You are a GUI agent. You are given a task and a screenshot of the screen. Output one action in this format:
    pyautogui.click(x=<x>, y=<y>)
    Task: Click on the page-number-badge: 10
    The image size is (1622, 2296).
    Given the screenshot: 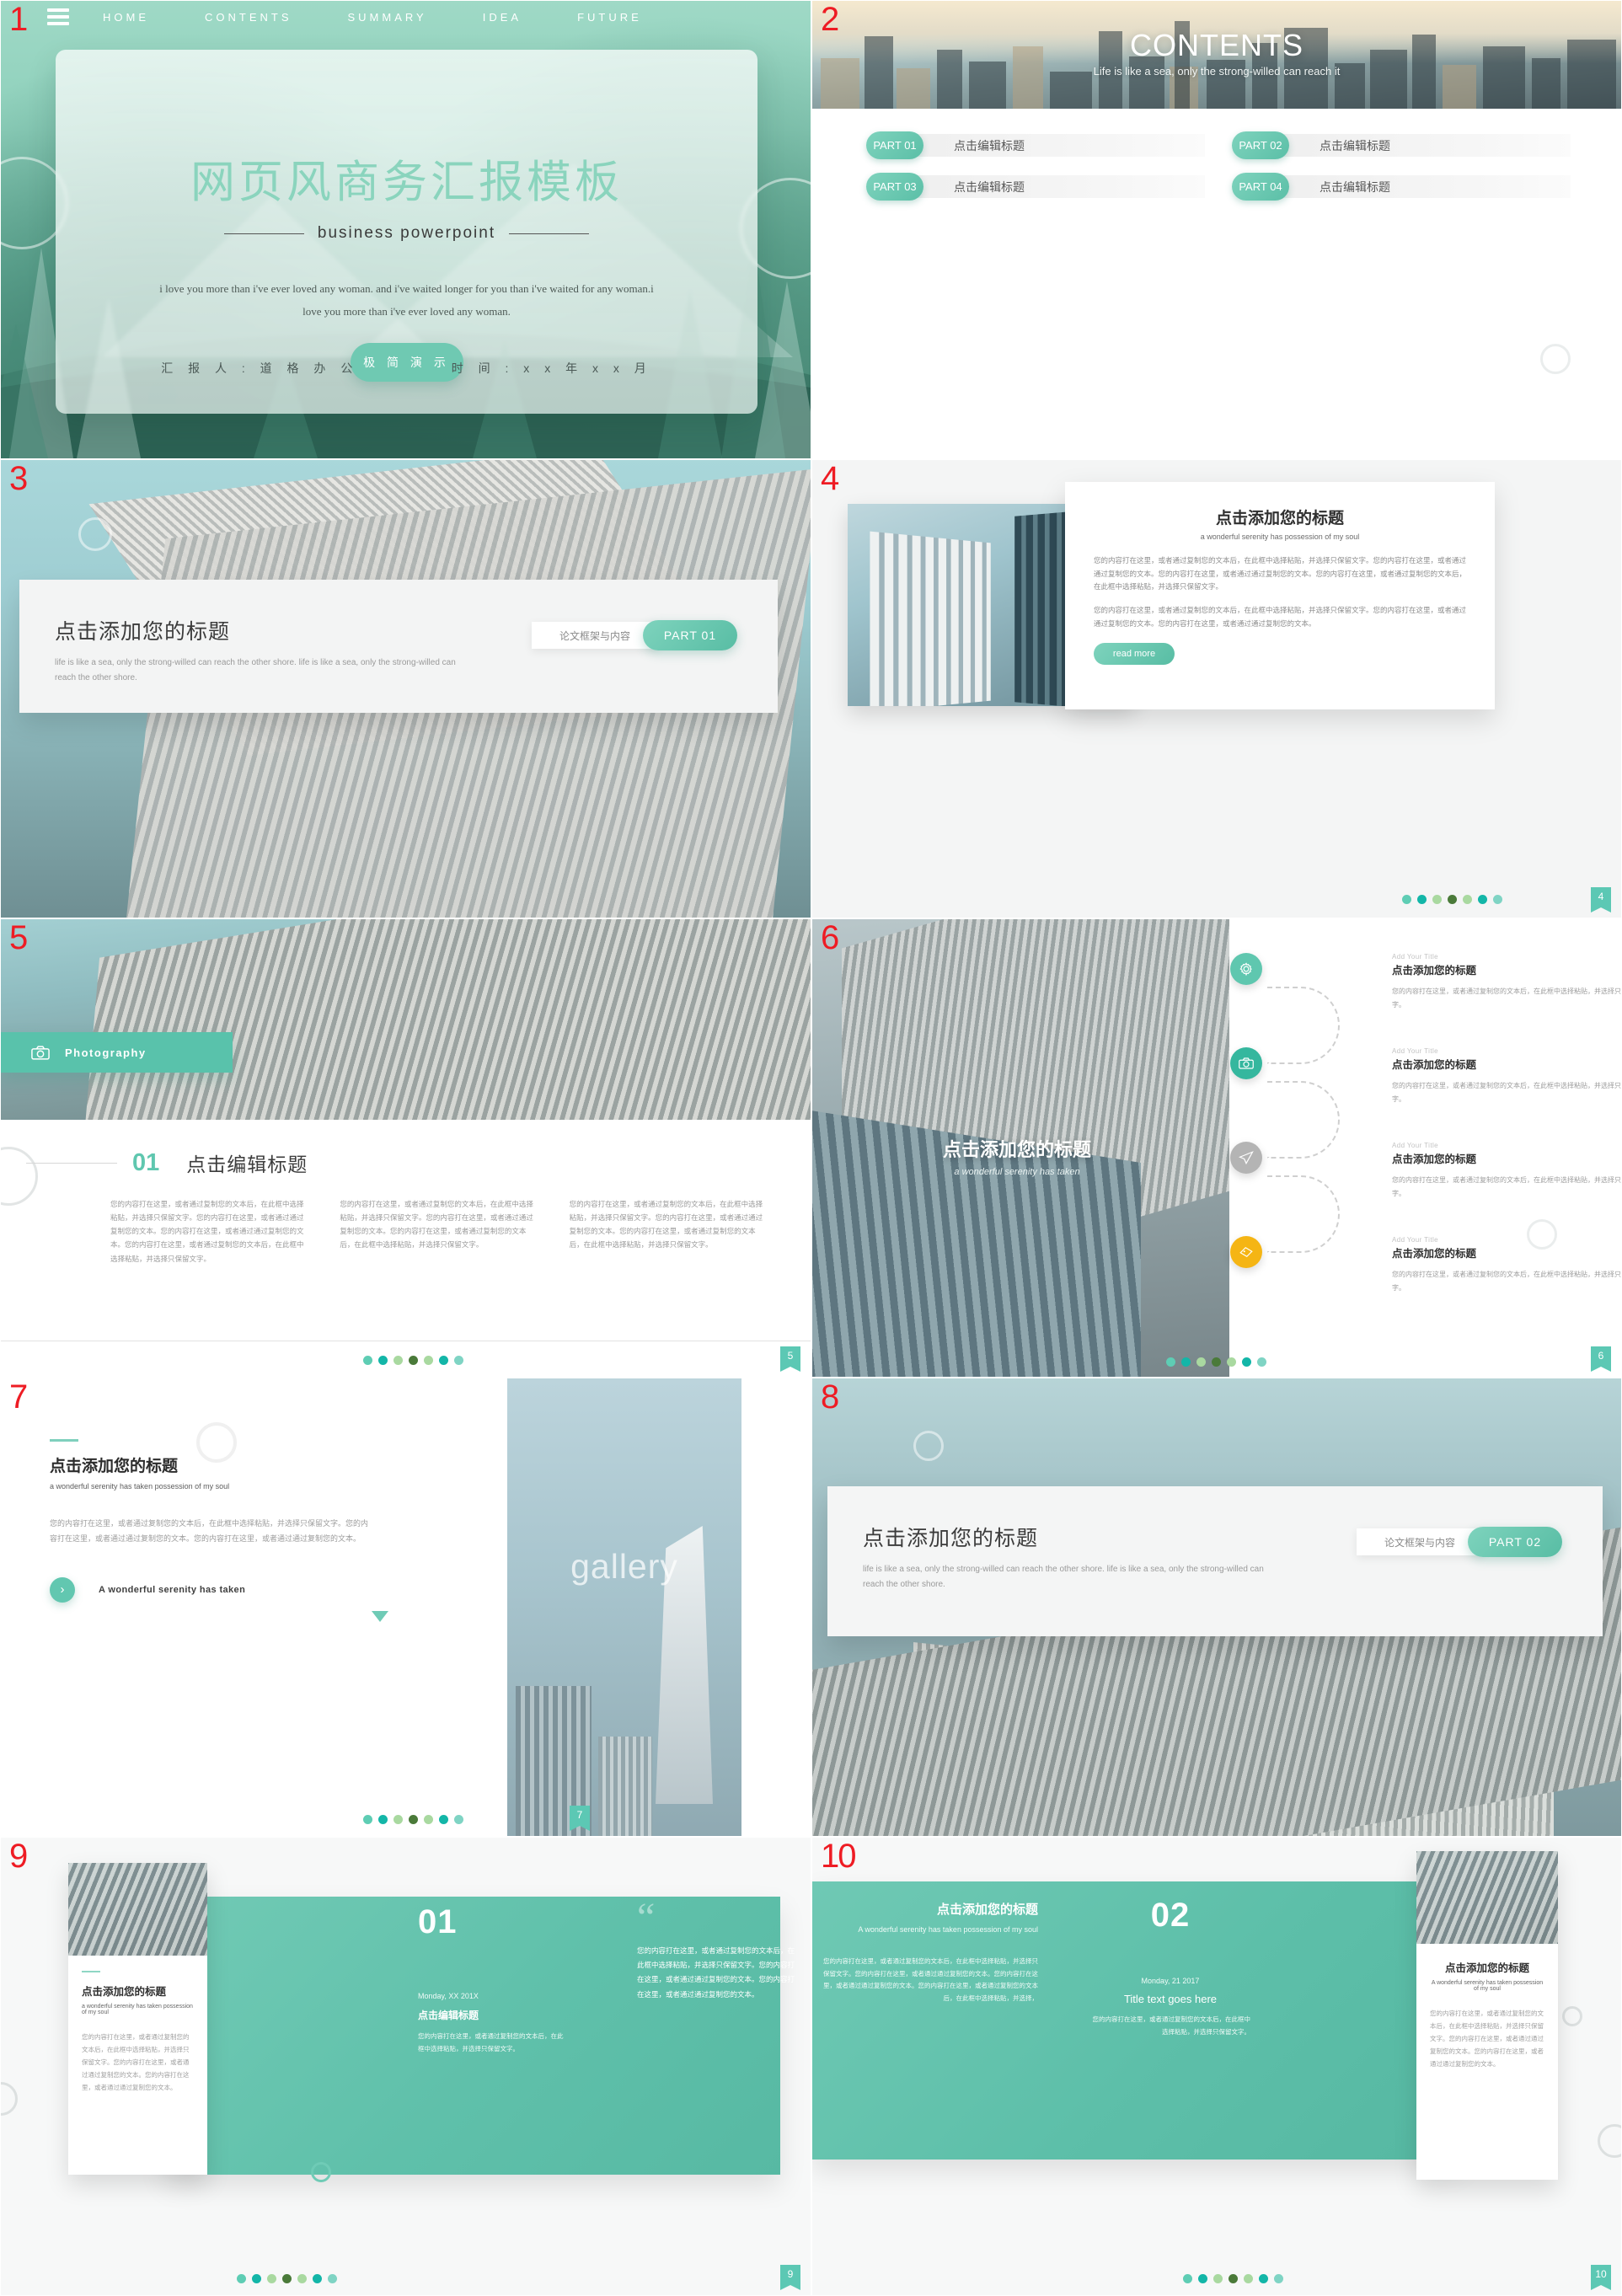 What is the action you would take?
    pyautogui.click(x=1601, y=2277)
    